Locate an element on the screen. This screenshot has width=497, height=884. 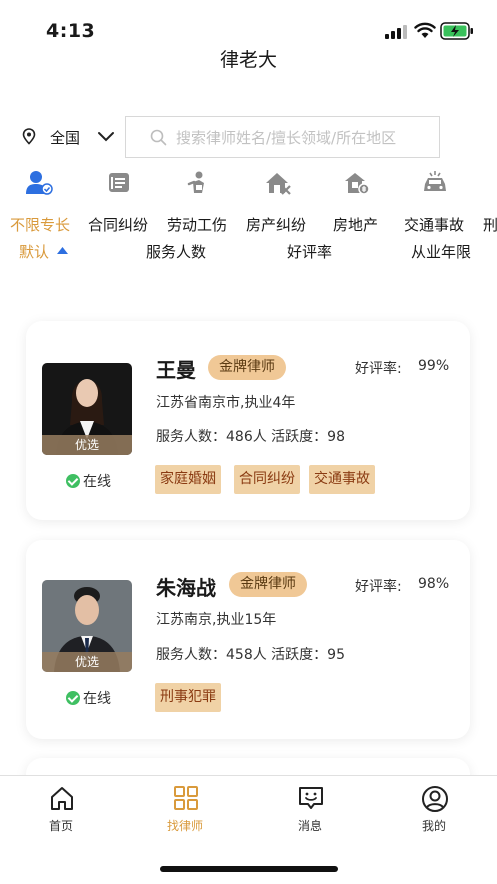
lawyer-all-icon is located at coordinates (39, 183).